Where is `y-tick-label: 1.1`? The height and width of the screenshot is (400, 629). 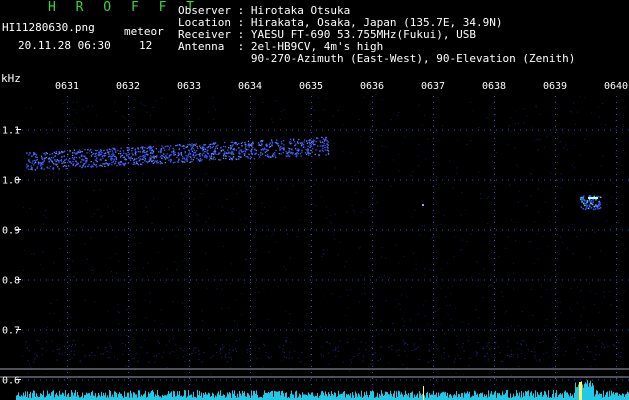 y-tick-label: 1.1 is located at coordinates (11, 131).